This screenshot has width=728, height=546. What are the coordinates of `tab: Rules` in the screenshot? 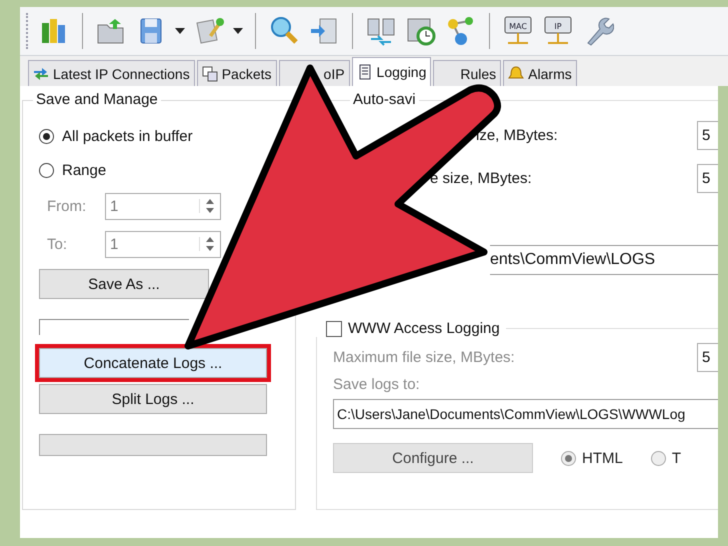 It's located at (467, 73).